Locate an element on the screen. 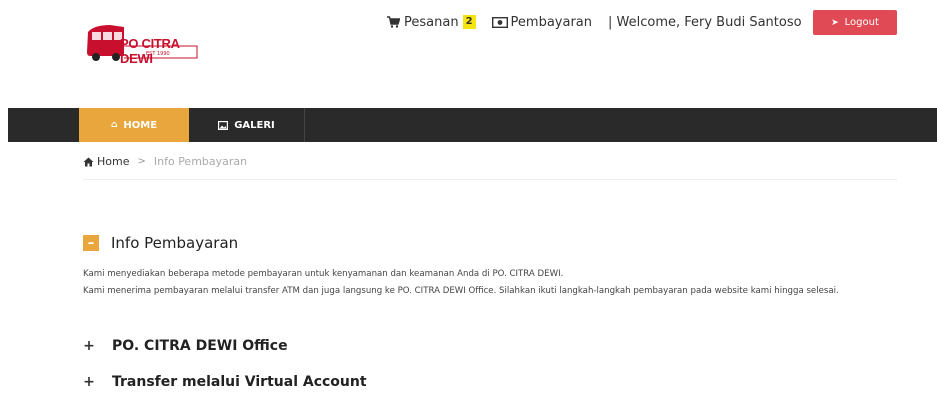  logout-icon: ➤ is located at coordinates (835, 22).